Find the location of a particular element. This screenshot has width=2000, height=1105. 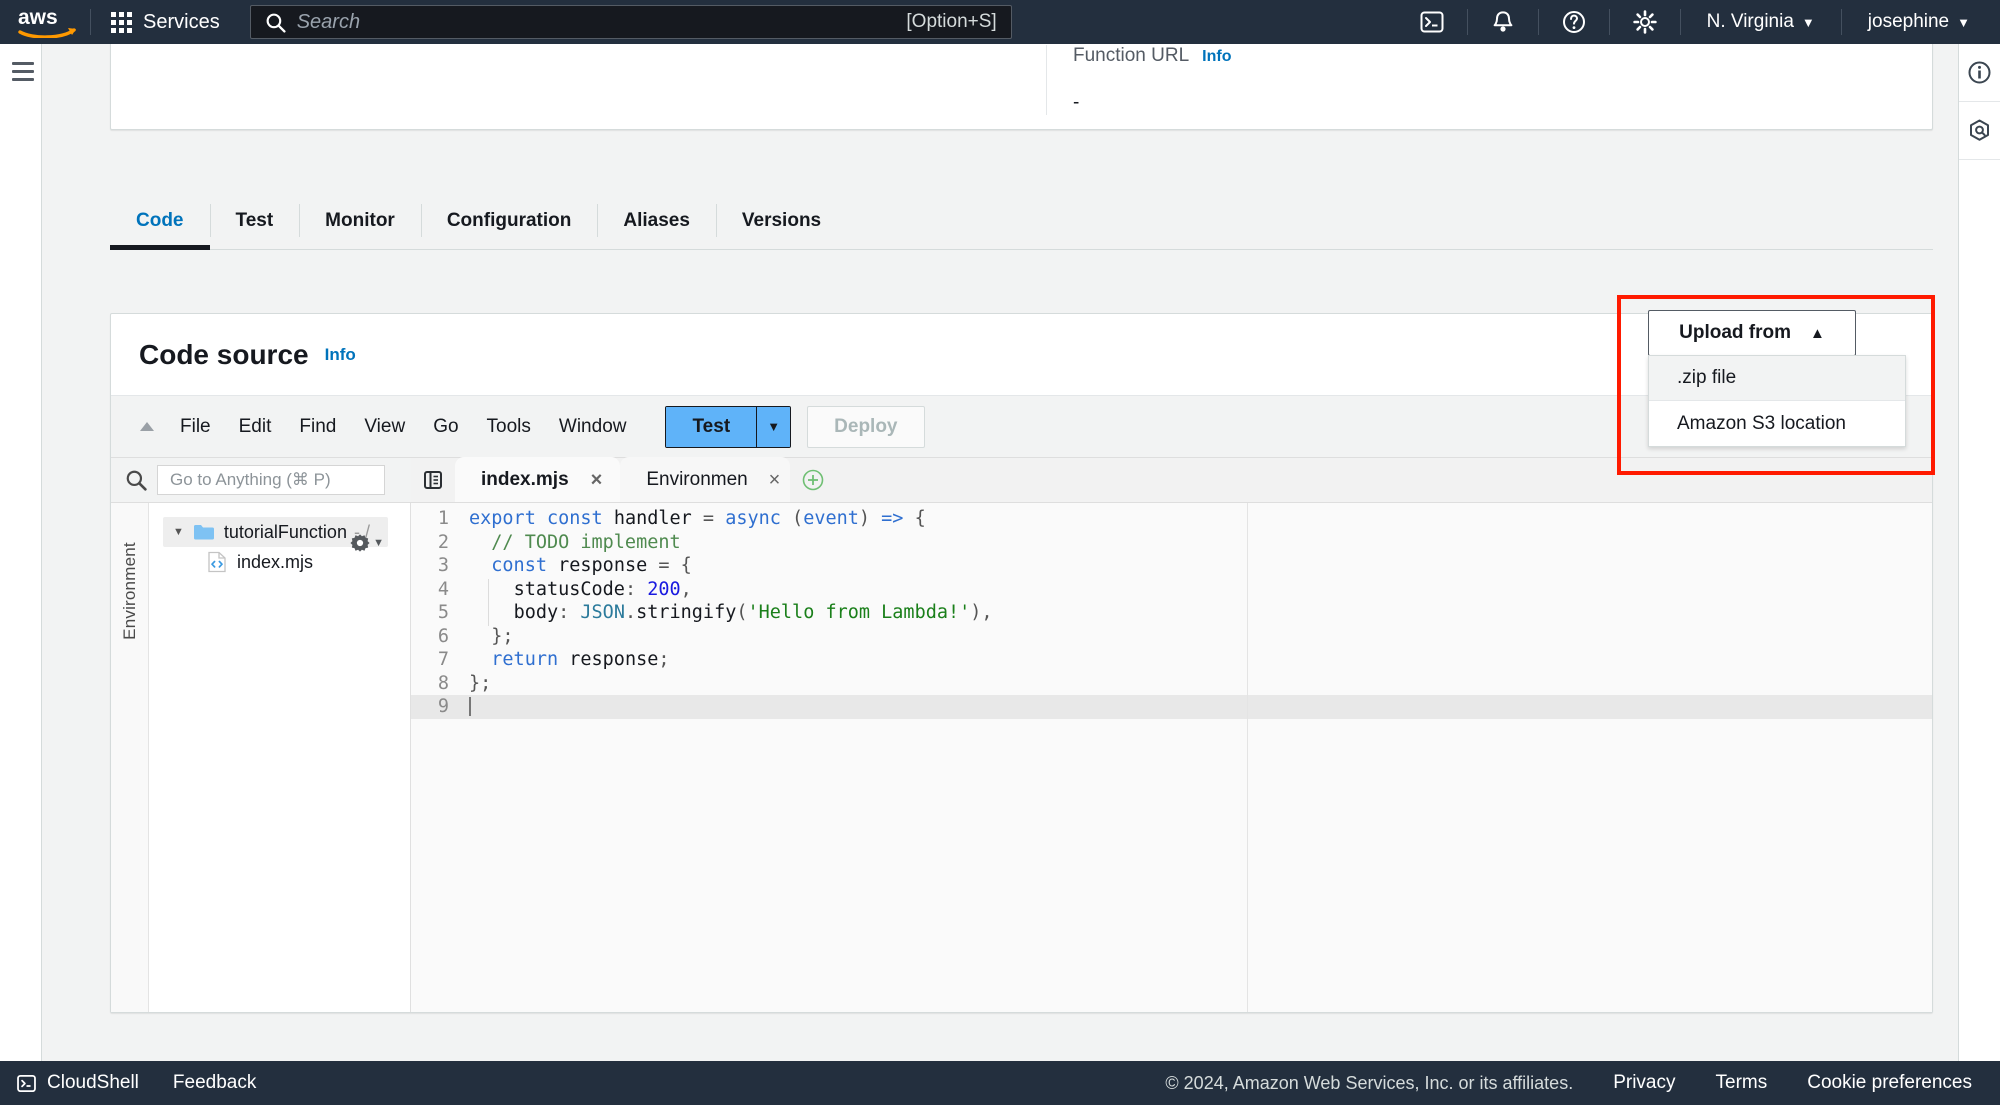

region-label: N. Virginia is located at coordinates (1750, 21).